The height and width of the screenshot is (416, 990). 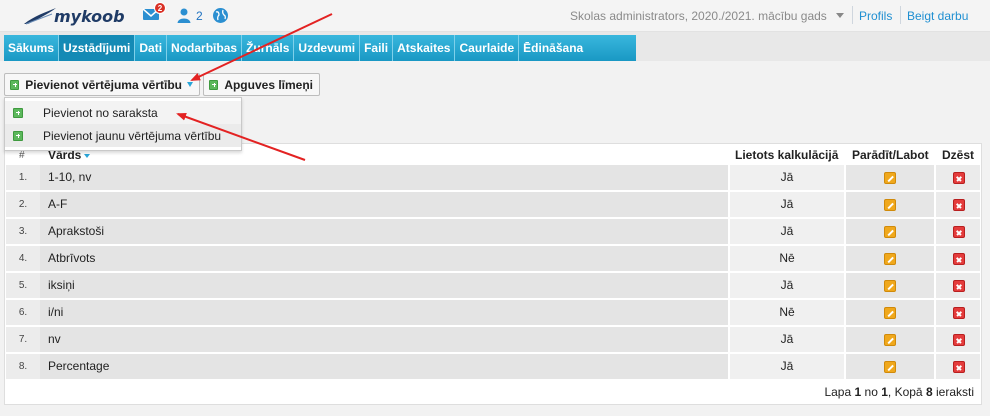 I want to click on user-icon, so click(x=184, y=15).